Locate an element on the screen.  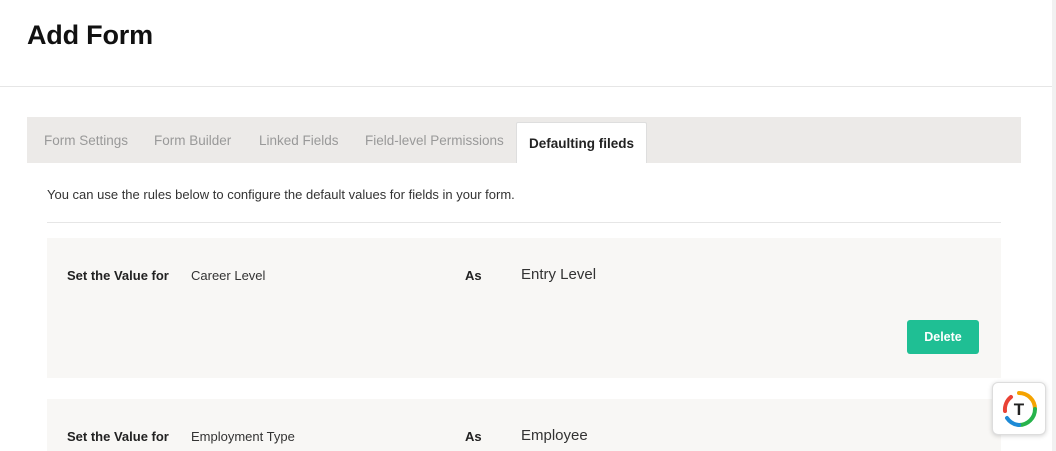
help-widget-button: T is located at coordinates (1019, 408).